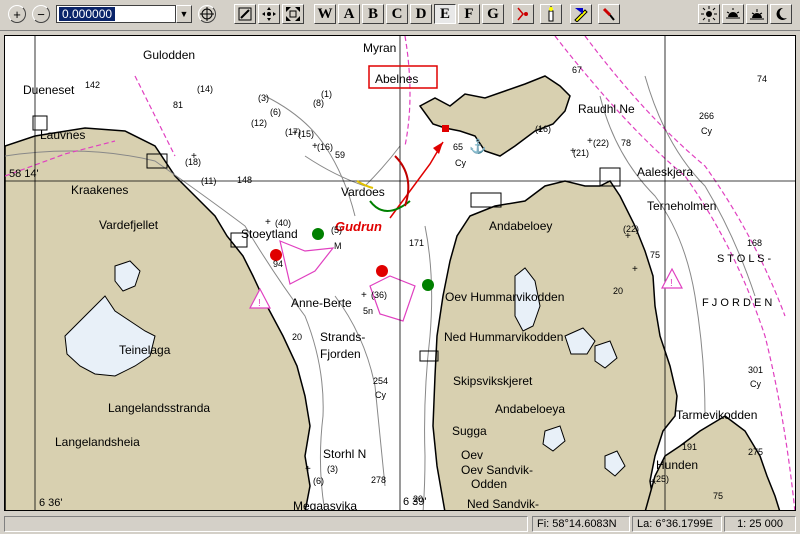  Describe the element at coordinates (626, 143) in the screenshot. I see `sounding: 78` at that location.